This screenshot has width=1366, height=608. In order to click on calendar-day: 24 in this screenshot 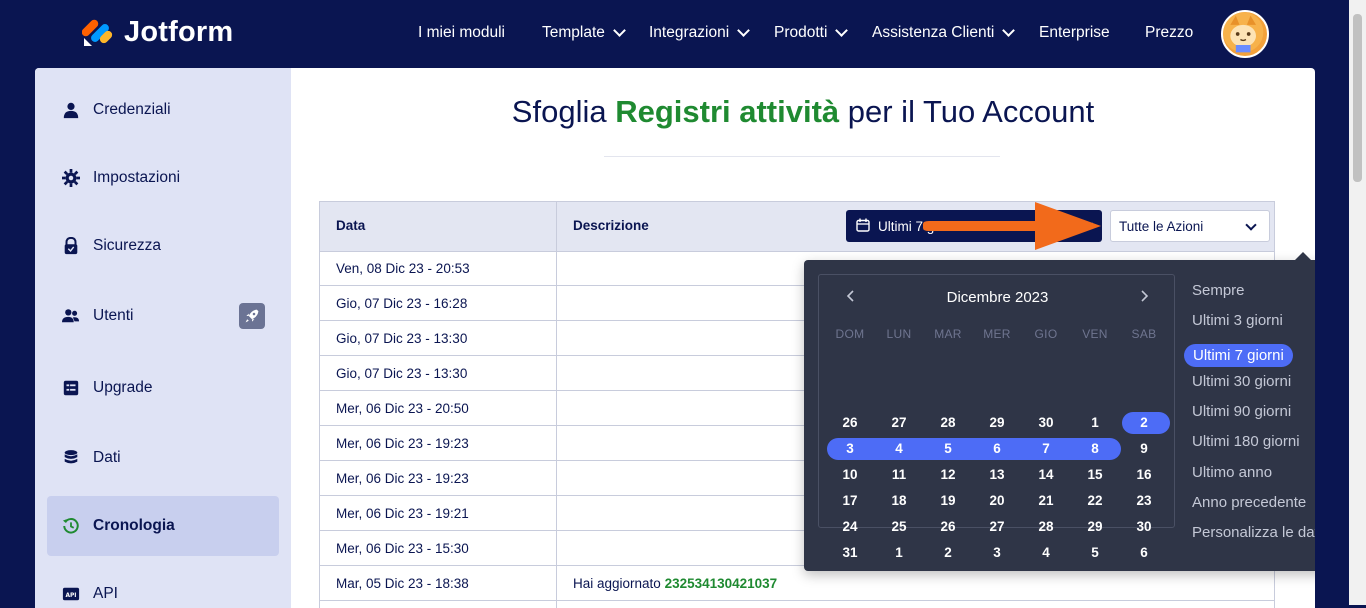, I will do `click(850, 527)`.